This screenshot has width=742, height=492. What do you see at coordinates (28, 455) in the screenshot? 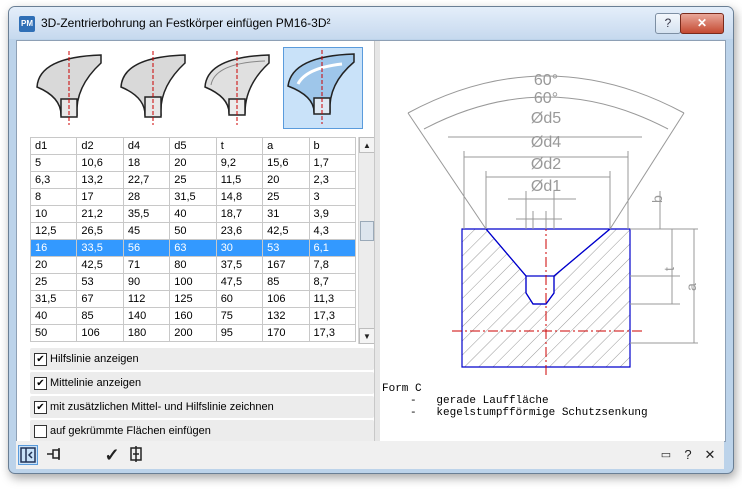
I see `collapse-panel-button` at bounding box center [28, 455].